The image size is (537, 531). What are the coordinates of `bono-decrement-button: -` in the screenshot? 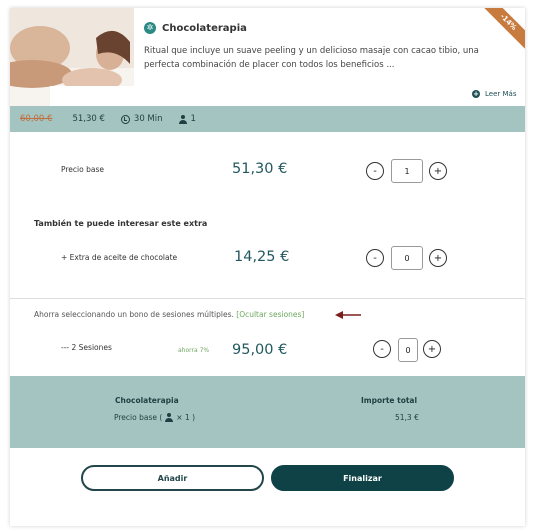 It's located at (382, 349).